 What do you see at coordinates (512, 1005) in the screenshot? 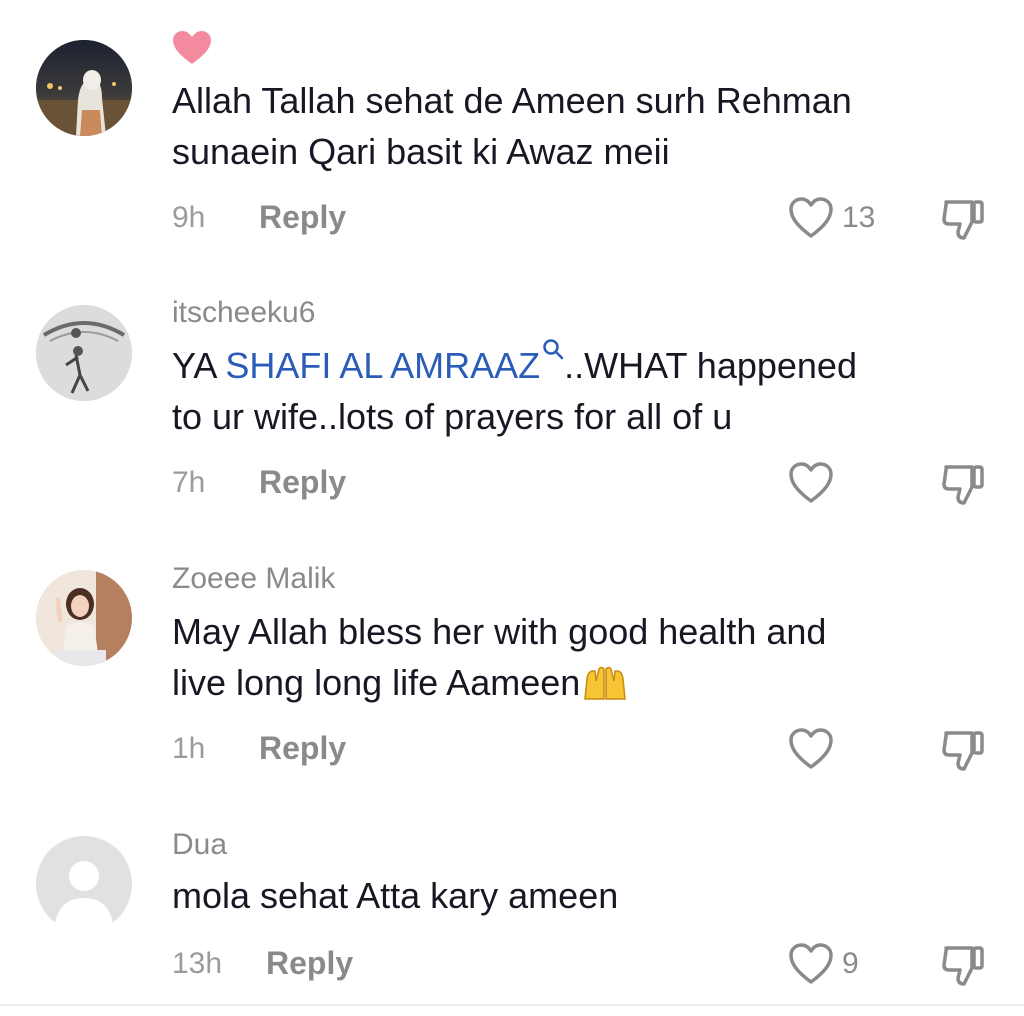
I see `divider` at bounding box center [512, 1005].